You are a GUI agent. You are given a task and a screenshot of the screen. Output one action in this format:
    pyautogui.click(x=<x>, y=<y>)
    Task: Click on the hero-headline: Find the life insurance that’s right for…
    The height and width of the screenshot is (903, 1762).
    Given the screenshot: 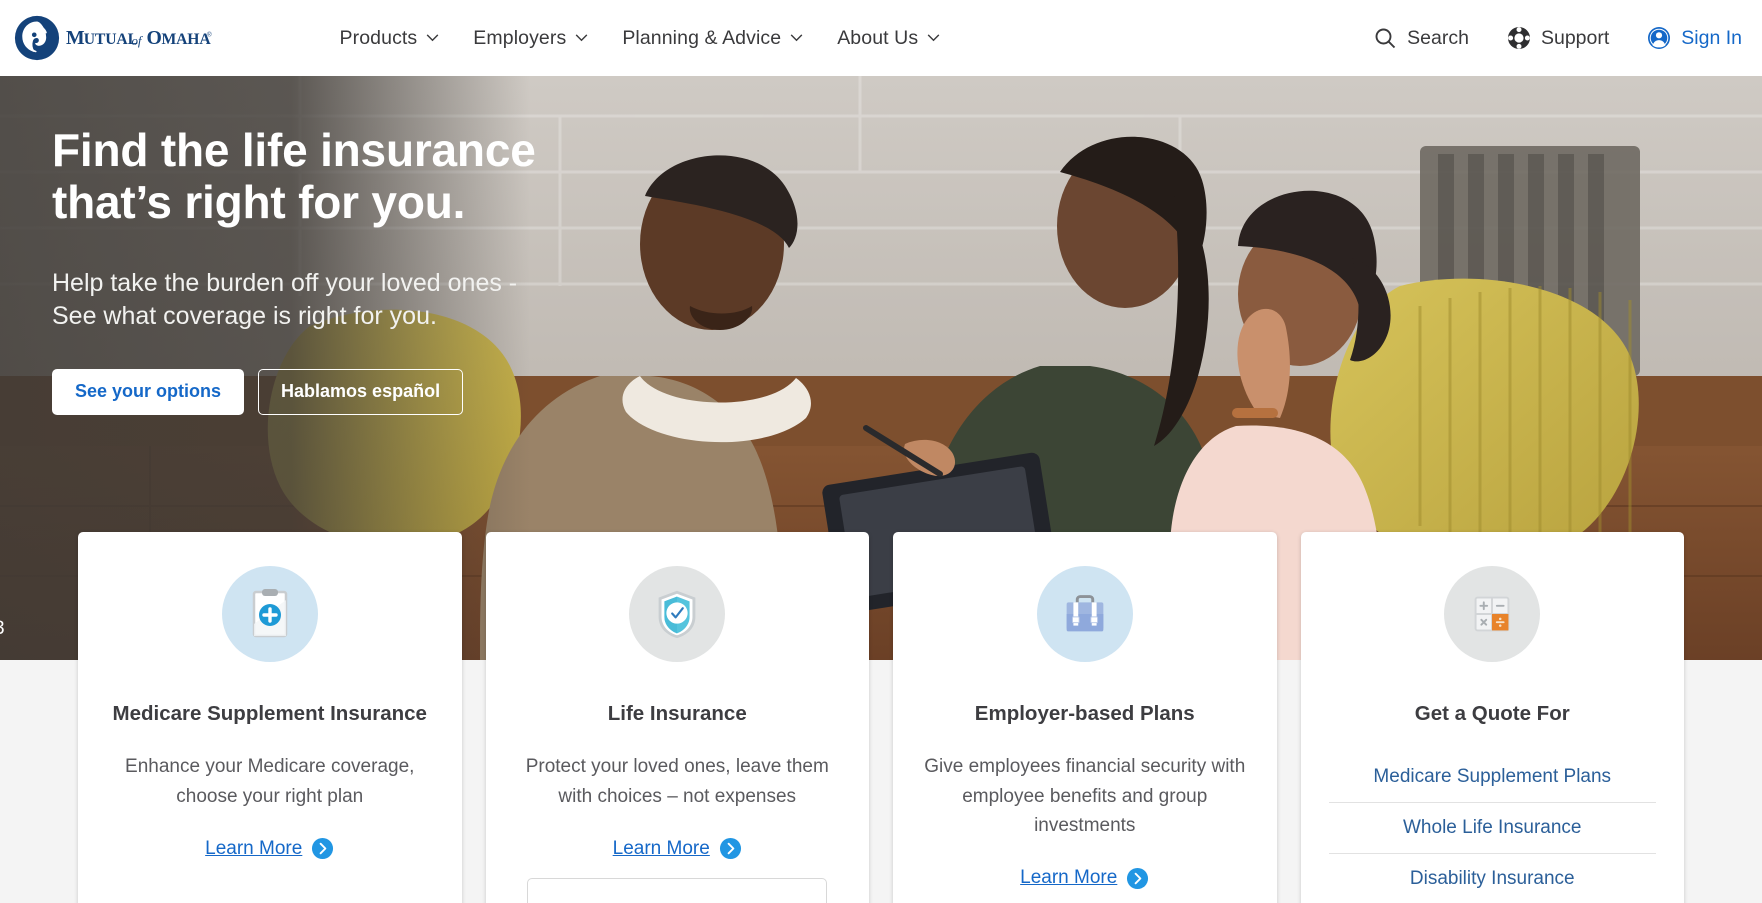 What is the action you would take?
    pyautogui.click(x=332, y=176)
    